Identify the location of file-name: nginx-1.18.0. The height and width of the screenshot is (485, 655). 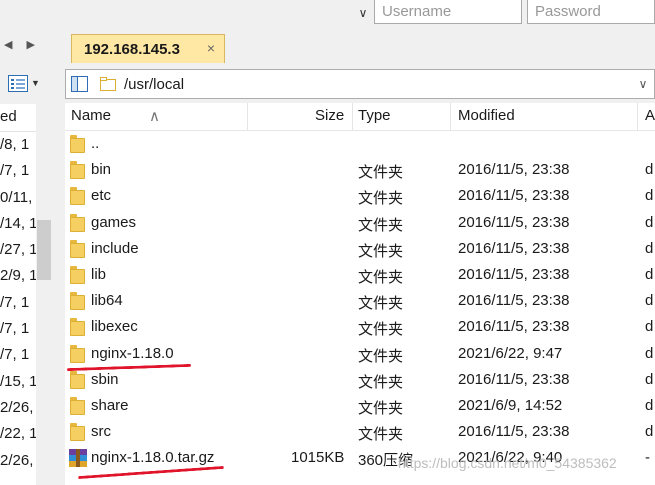
(132, 353).